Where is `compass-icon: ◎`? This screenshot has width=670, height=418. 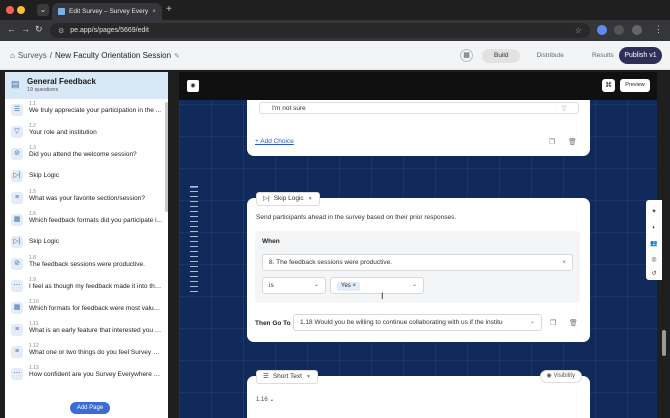 compass-icon: ◎ is located at coordinates (654, 260).